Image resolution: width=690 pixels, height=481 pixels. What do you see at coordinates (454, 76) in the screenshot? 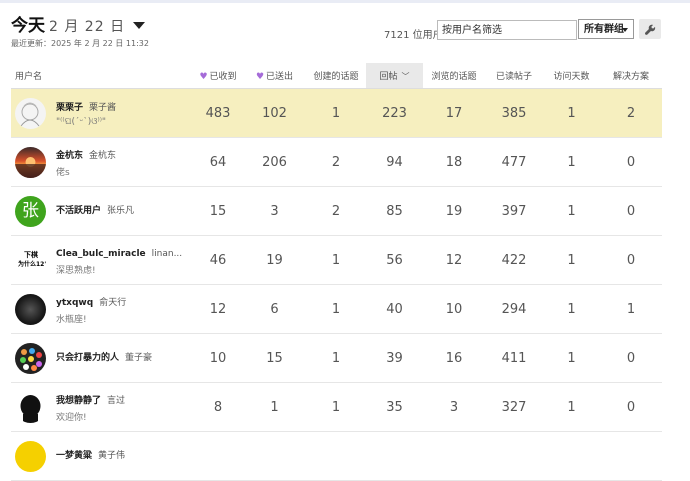
I see `col-topics-viewed: 浏览的话题` at bounding box center [454, 76].